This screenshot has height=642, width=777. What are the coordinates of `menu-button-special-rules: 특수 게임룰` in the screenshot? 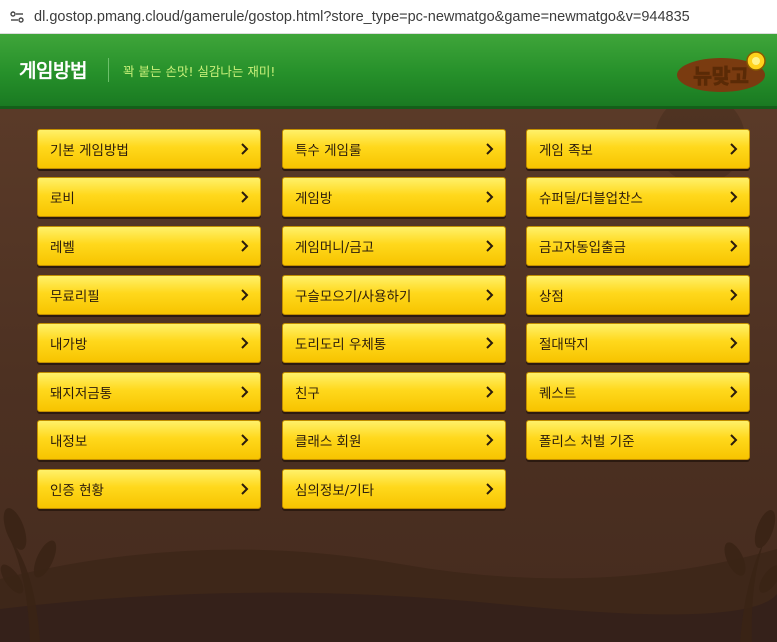 It's located at (394, 149).